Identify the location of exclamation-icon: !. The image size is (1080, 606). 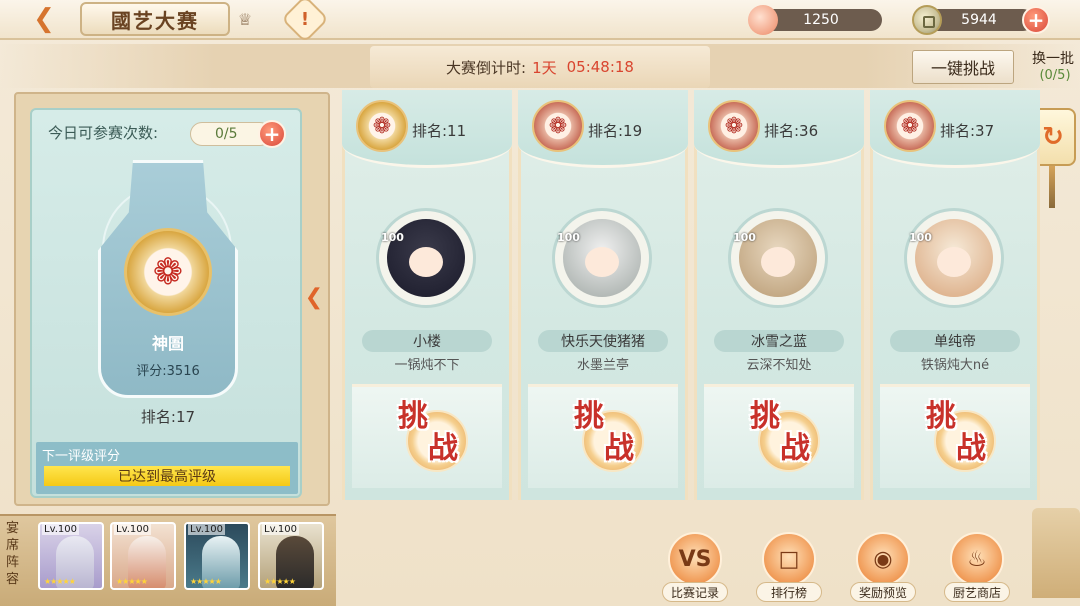
(305, 19).